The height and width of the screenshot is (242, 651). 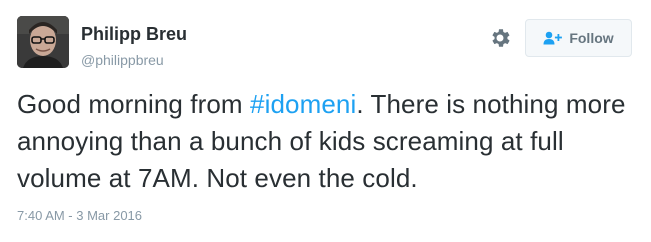 I want to click on author-handle: @philippbreu, so click(x=122, y=60).